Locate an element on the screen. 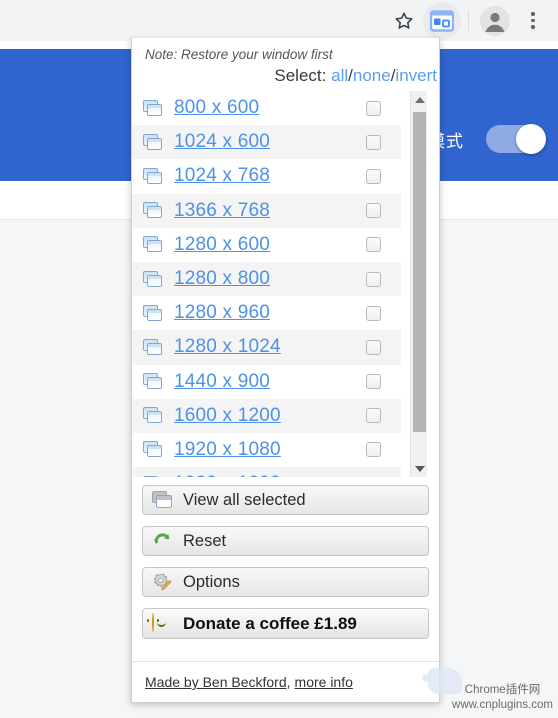  resolution-label: 1600 x 1200 is located at coordinates (227, 416).